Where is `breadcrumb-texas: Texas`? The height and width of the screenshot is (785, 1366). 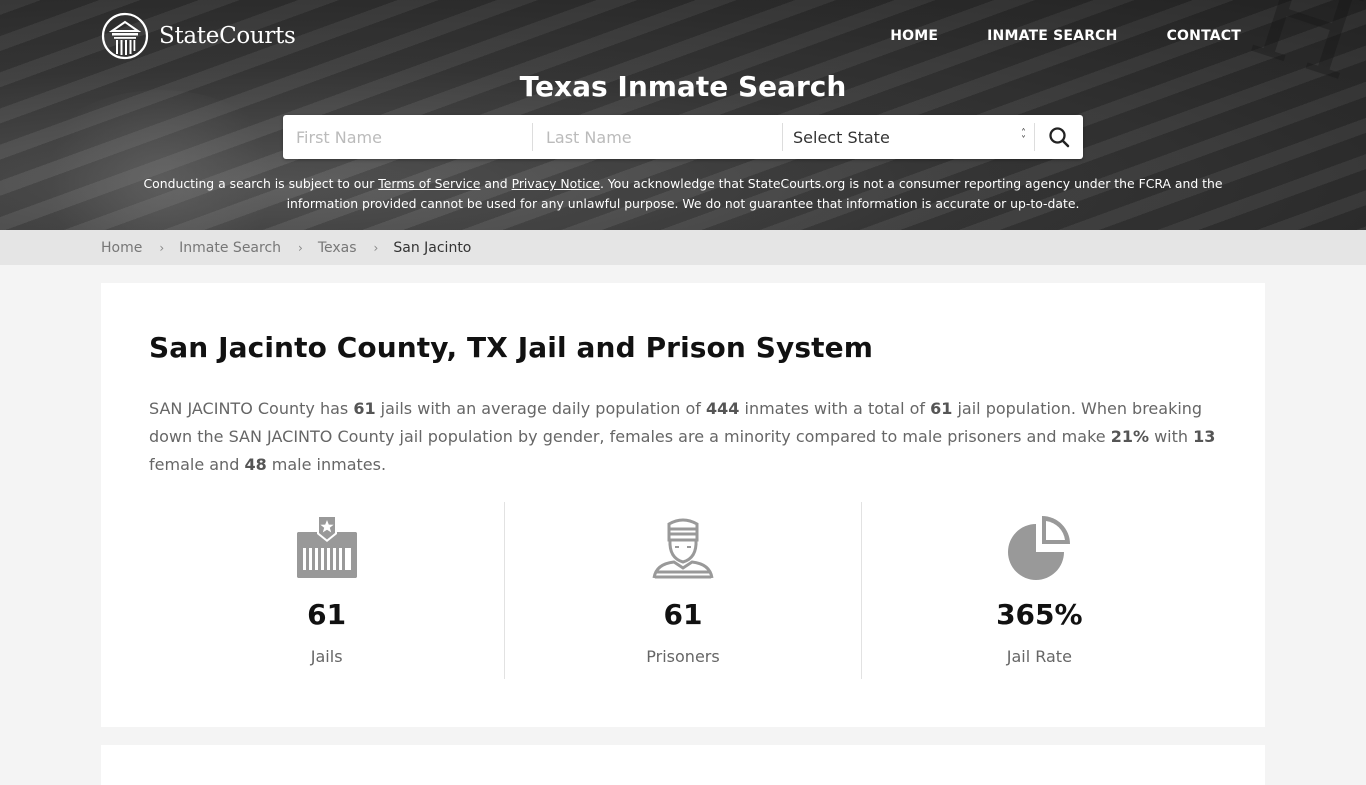
breadcrumb-texas: Texas is located at coordinates (337, 248).